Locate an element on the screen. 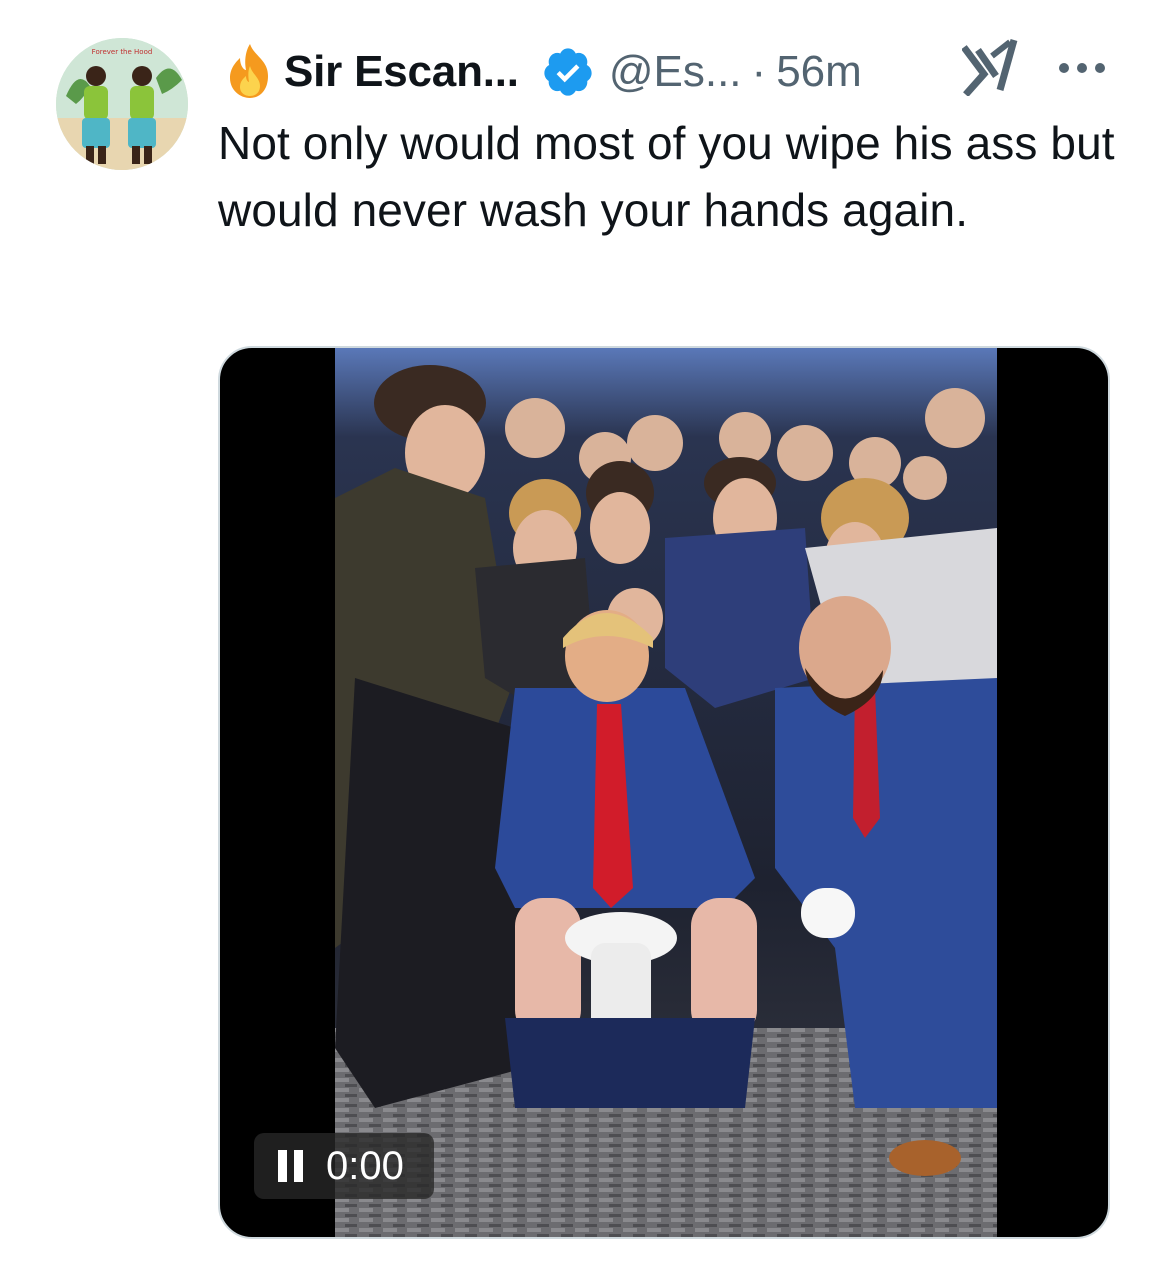  avatar-image: Forever the Hood is located at coordinates (122, 104).